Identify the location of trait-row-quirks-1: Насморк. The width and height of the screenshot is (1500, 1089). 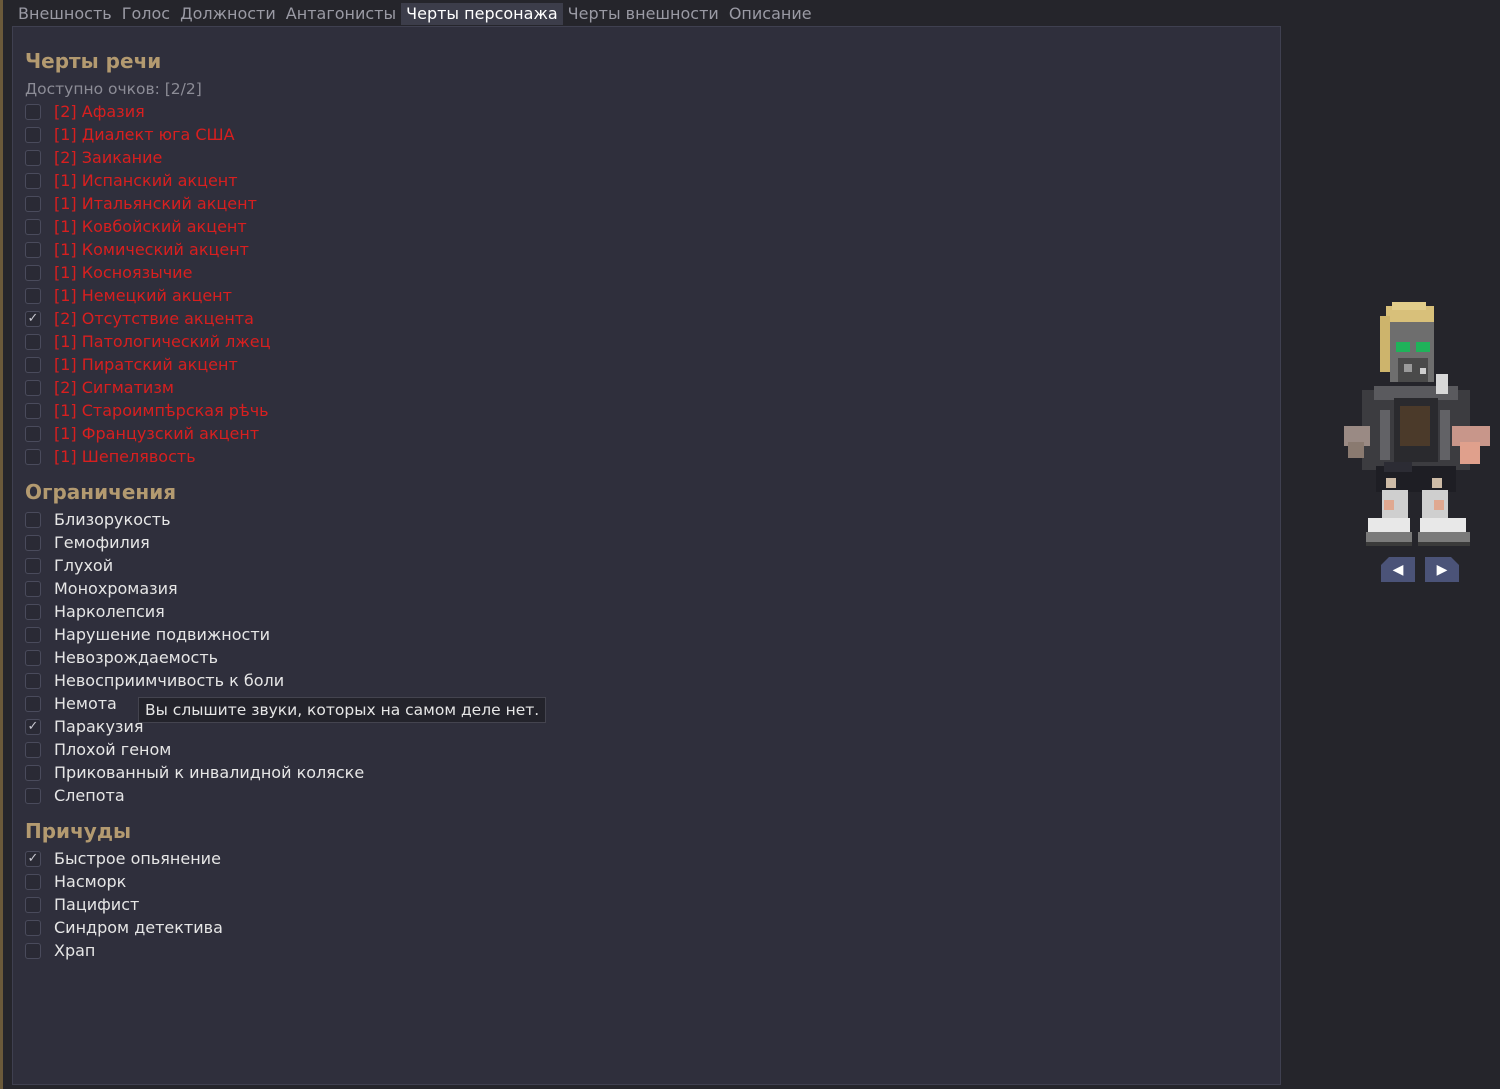
(124, 881).